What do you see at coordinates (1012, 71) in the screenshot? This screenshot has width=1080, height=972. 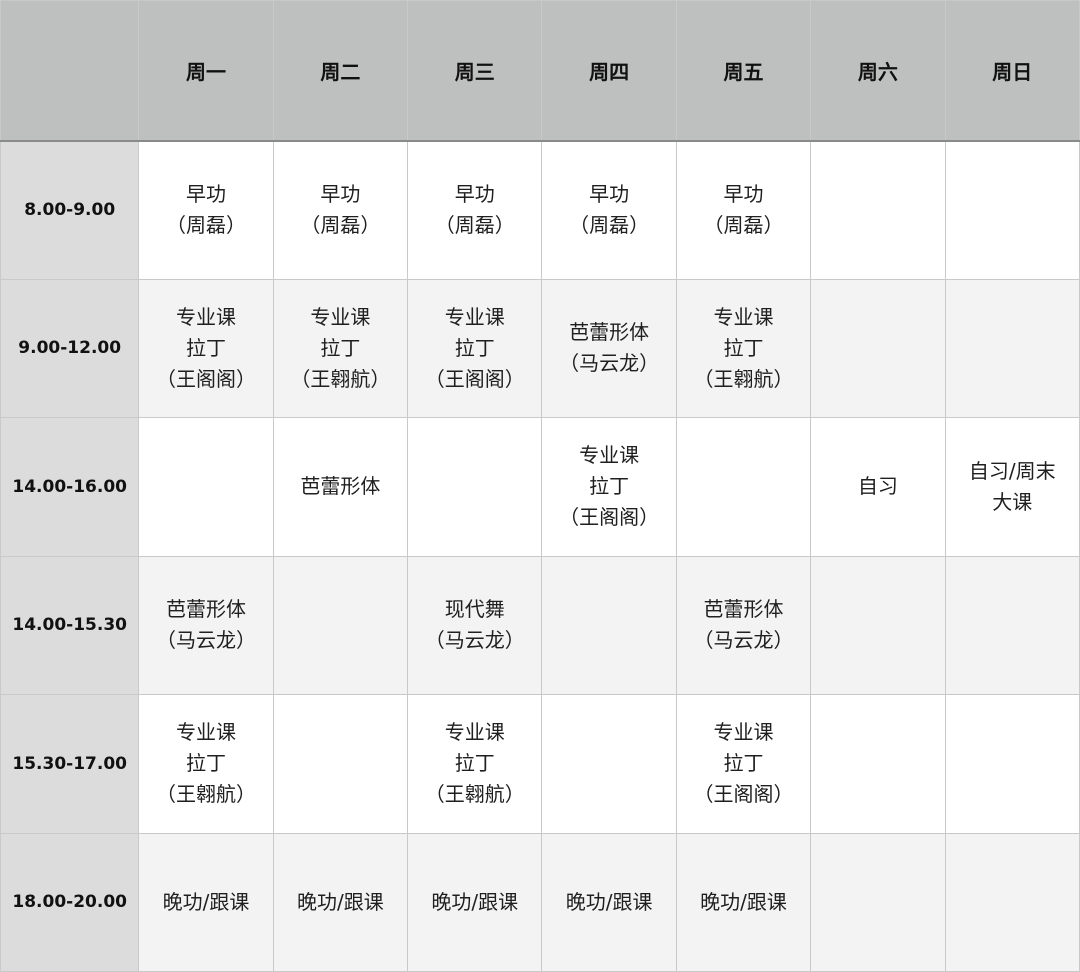 I see `day-header-sun: 周日` at bounding box center [1012, 71].